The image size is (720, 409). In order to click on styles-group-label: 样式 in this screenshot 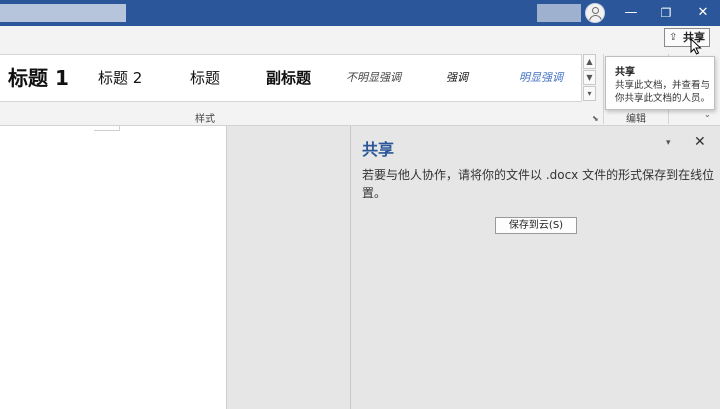, I will do `click(205, 119)`.